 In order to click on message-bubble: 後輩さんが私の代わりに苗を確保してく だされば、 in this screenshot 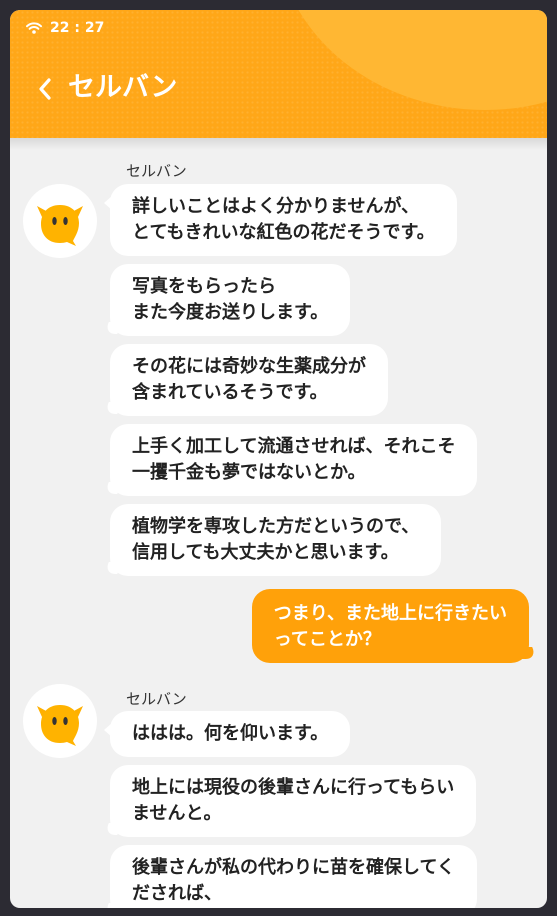, I will do `click(293, 876)`.